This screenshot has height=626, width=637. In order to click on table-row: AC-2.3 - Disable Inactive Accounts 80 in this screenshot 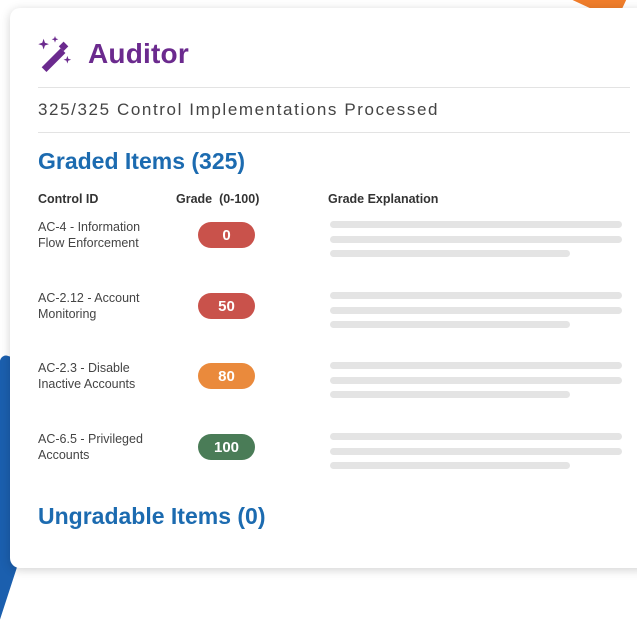, I will do `click(323, 390)`.